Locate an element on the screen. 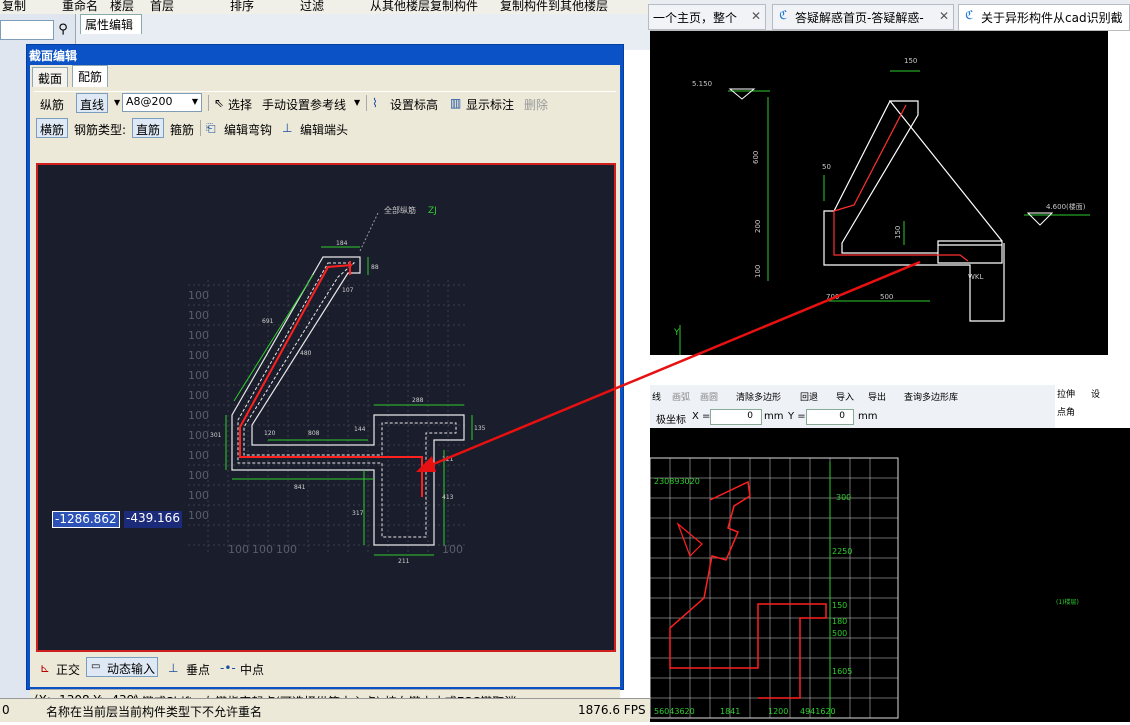  annotation-layer is located at coordinates (668, 366).